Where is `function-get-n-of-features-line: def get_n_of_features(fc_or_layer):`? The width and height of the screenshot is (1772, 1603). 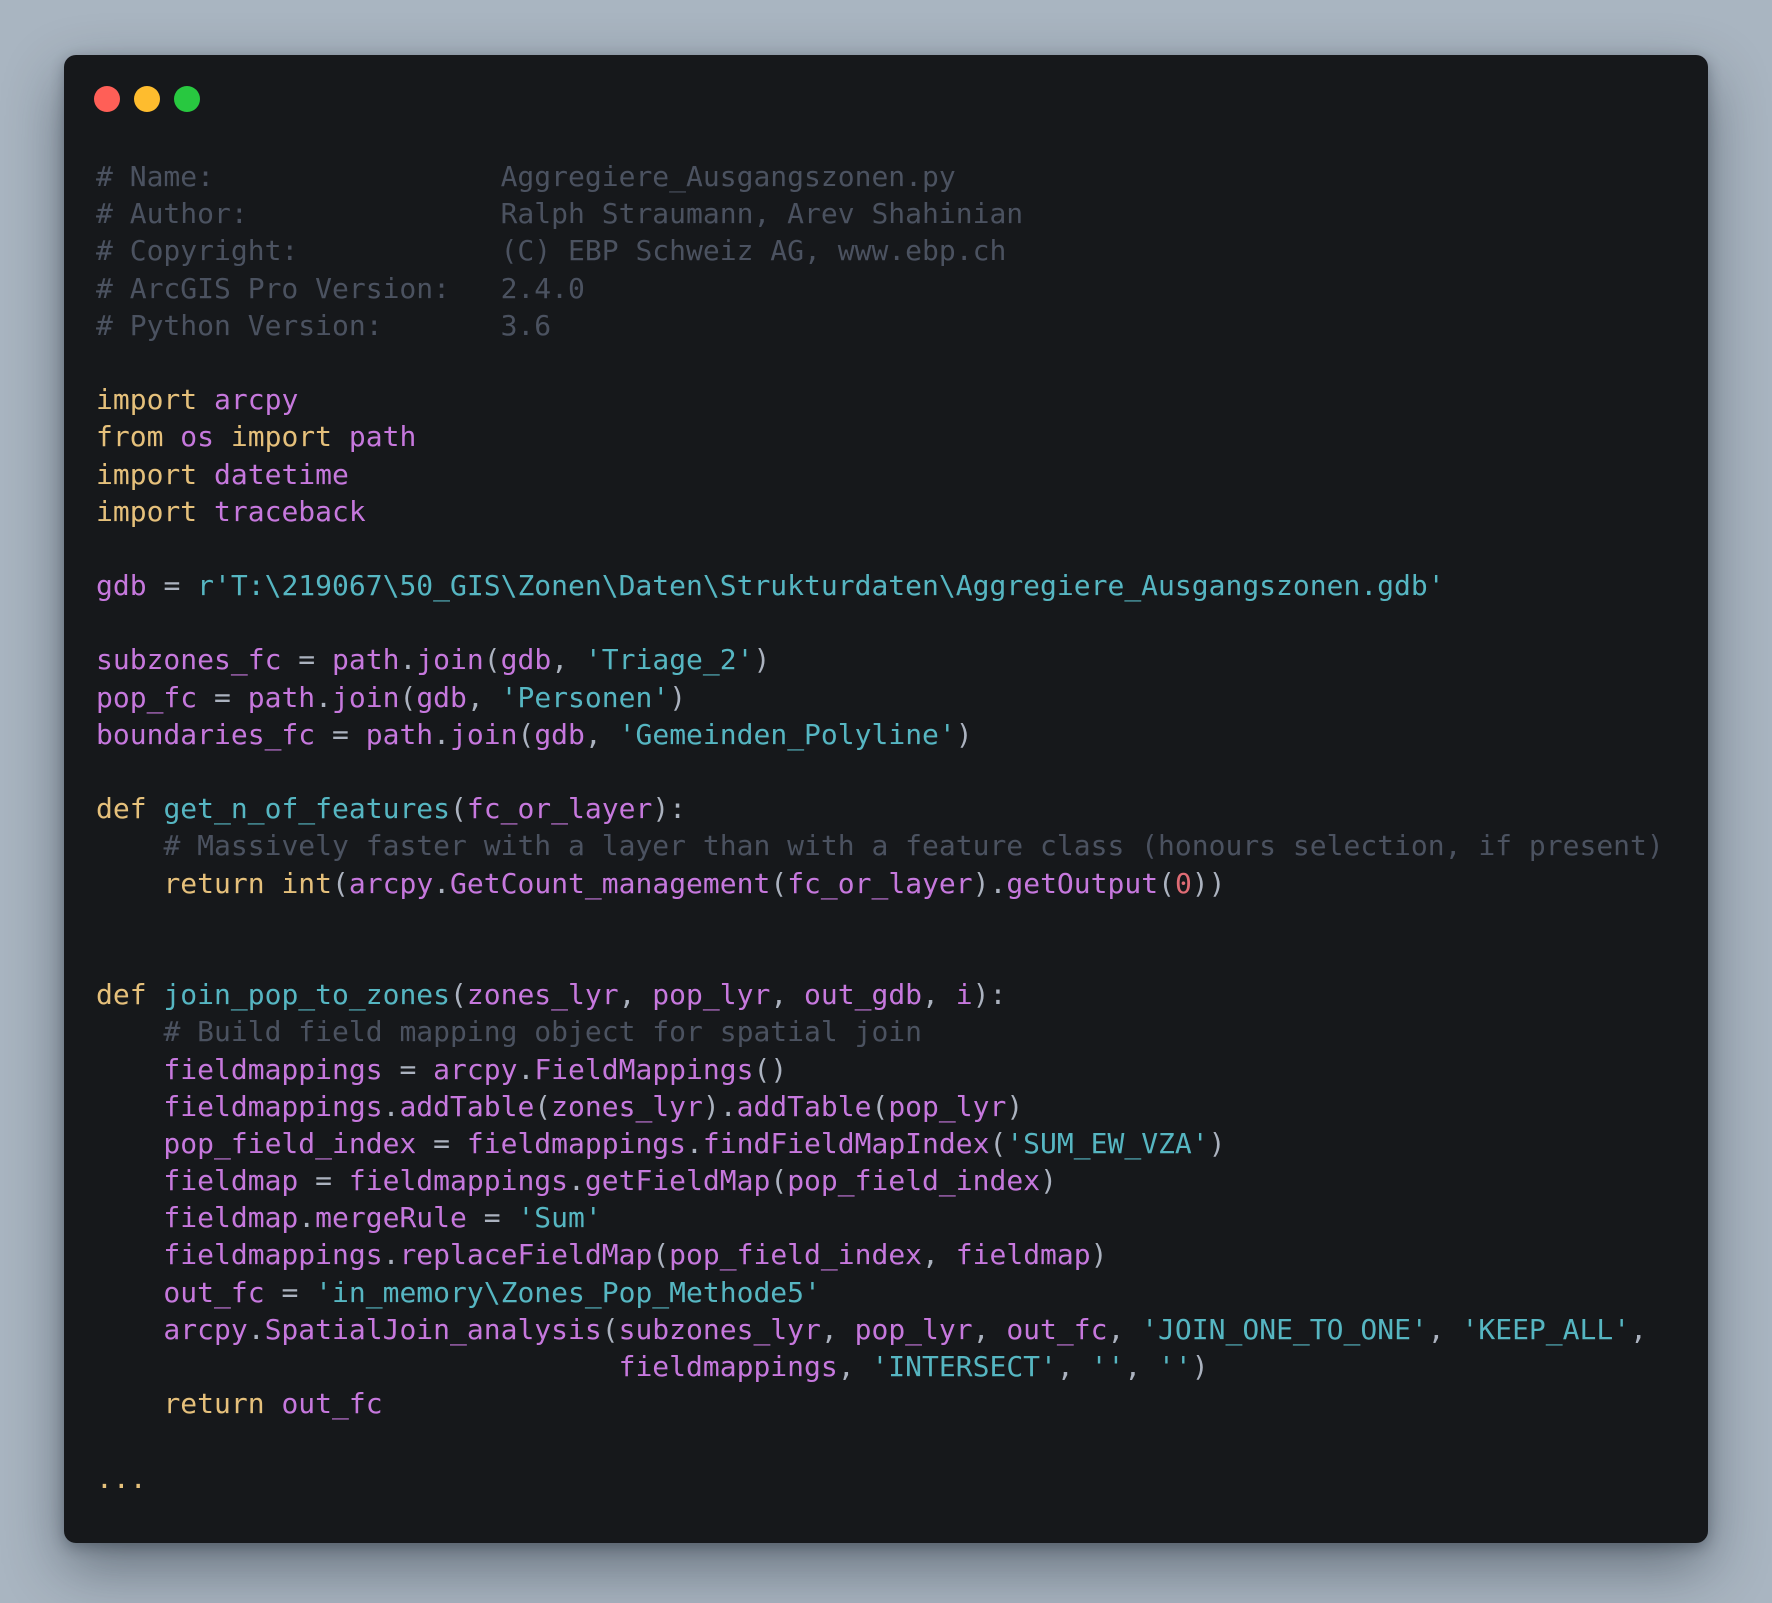 function-get-n-of-features-line: def get_n_of_features(fc_or_layer): is located at coordinates (391, 809).